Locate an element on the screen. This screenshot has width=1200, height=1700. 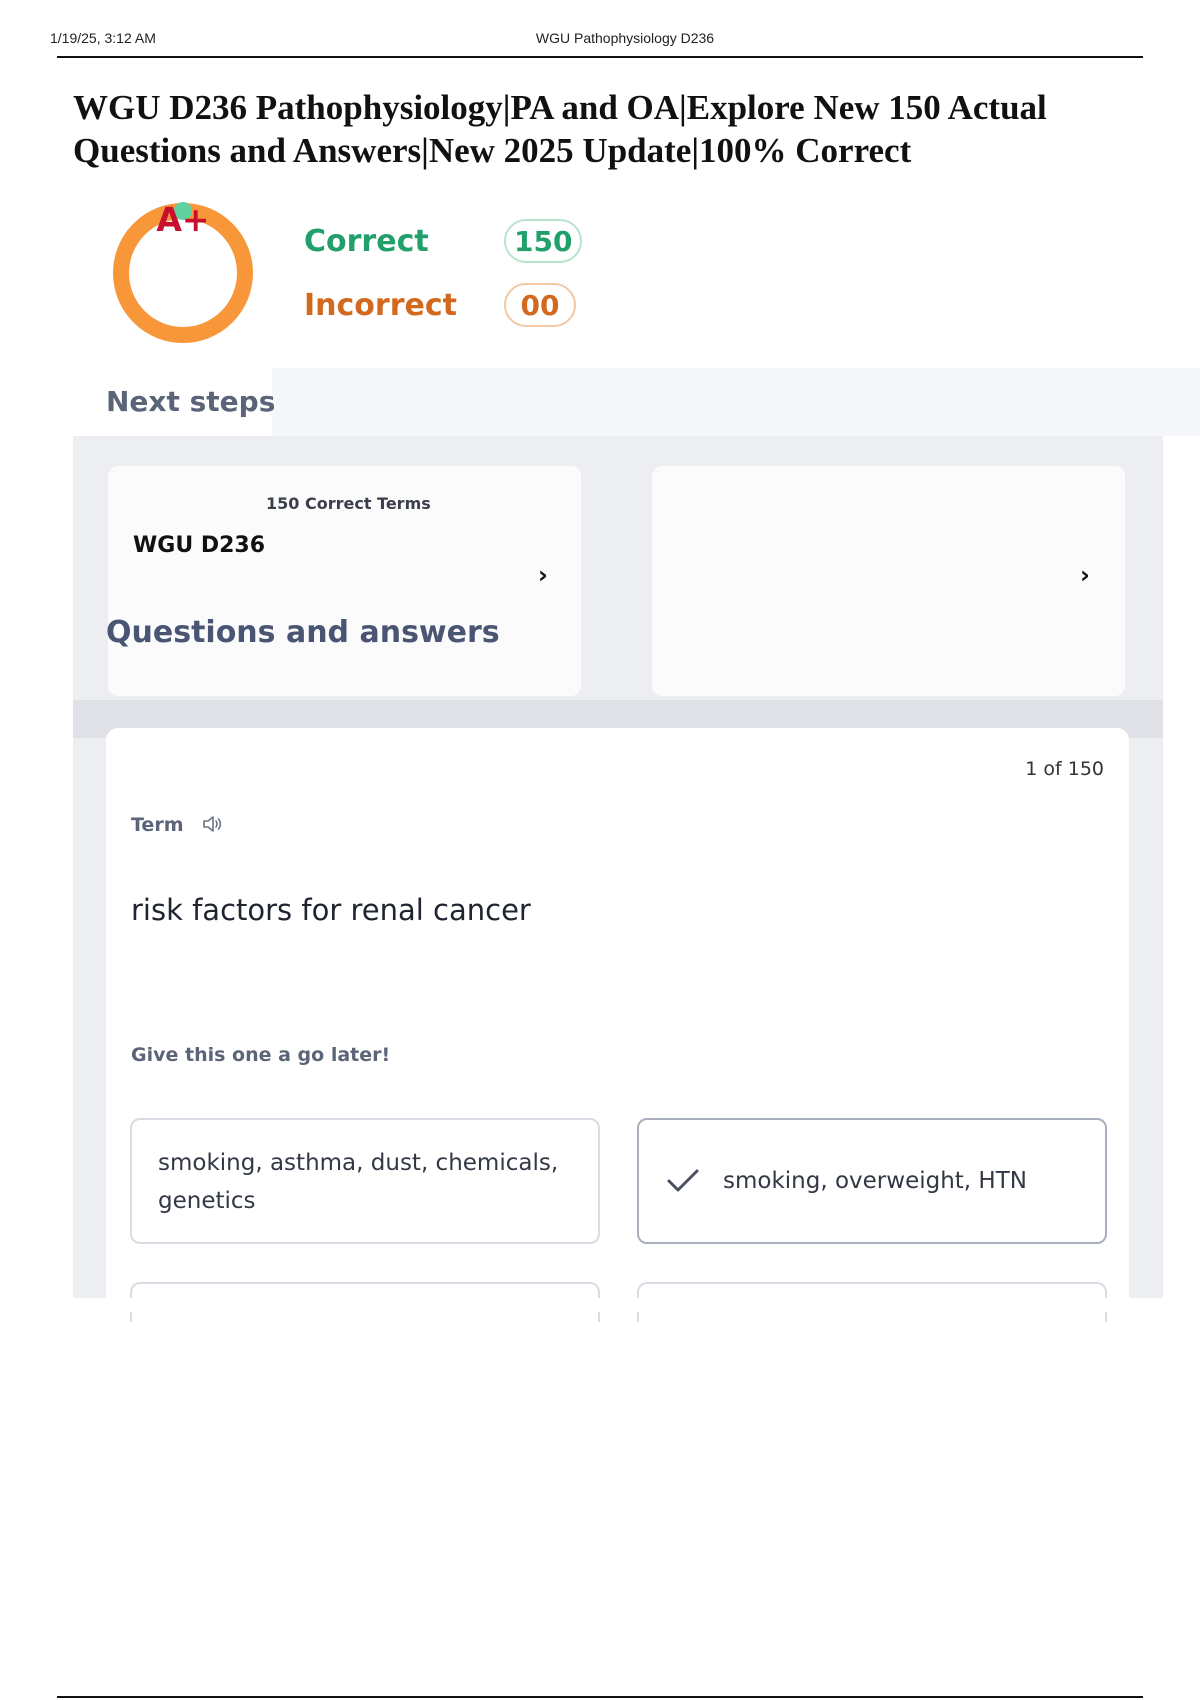
questions-answers-title: Questions and answers is located at coordinates (303, 632).